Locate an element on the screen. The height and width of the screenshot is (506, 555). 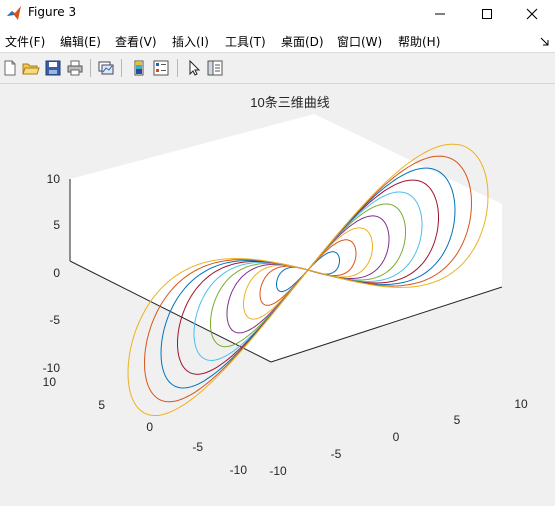
maximize-icon is located at coordinates (487, 14).